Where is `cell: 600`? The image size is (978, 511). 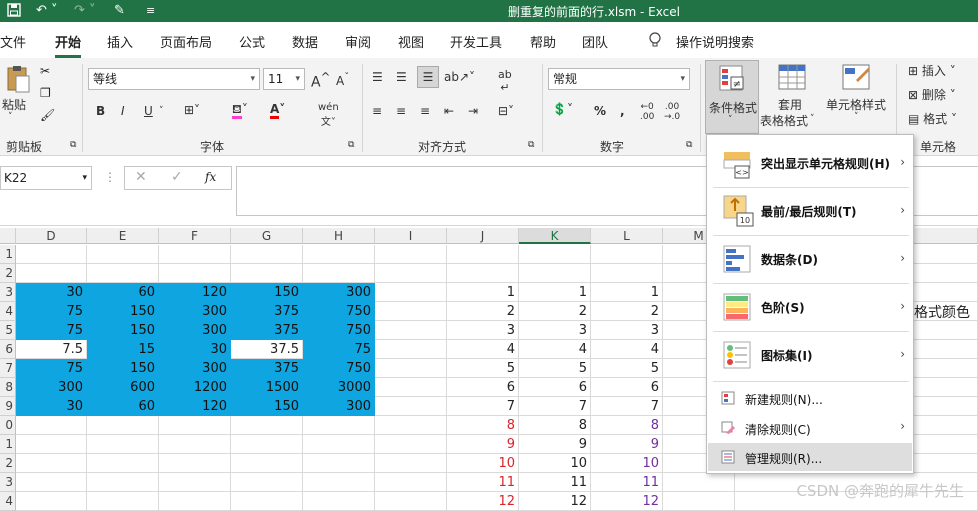
cell: 600 is located at coordinates (123, 387).